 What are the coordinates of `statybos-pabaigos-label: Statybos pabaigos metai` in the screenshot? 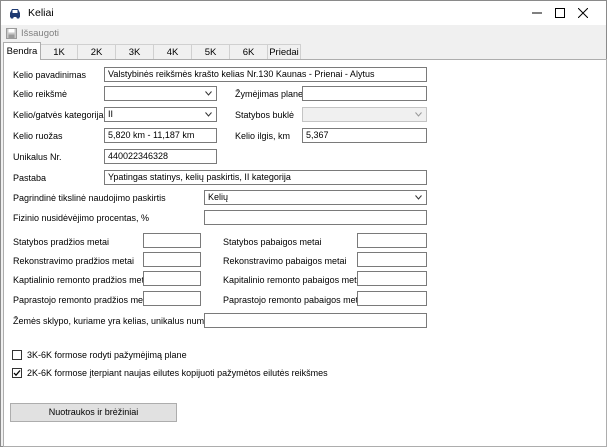 It's located at (272, 242).